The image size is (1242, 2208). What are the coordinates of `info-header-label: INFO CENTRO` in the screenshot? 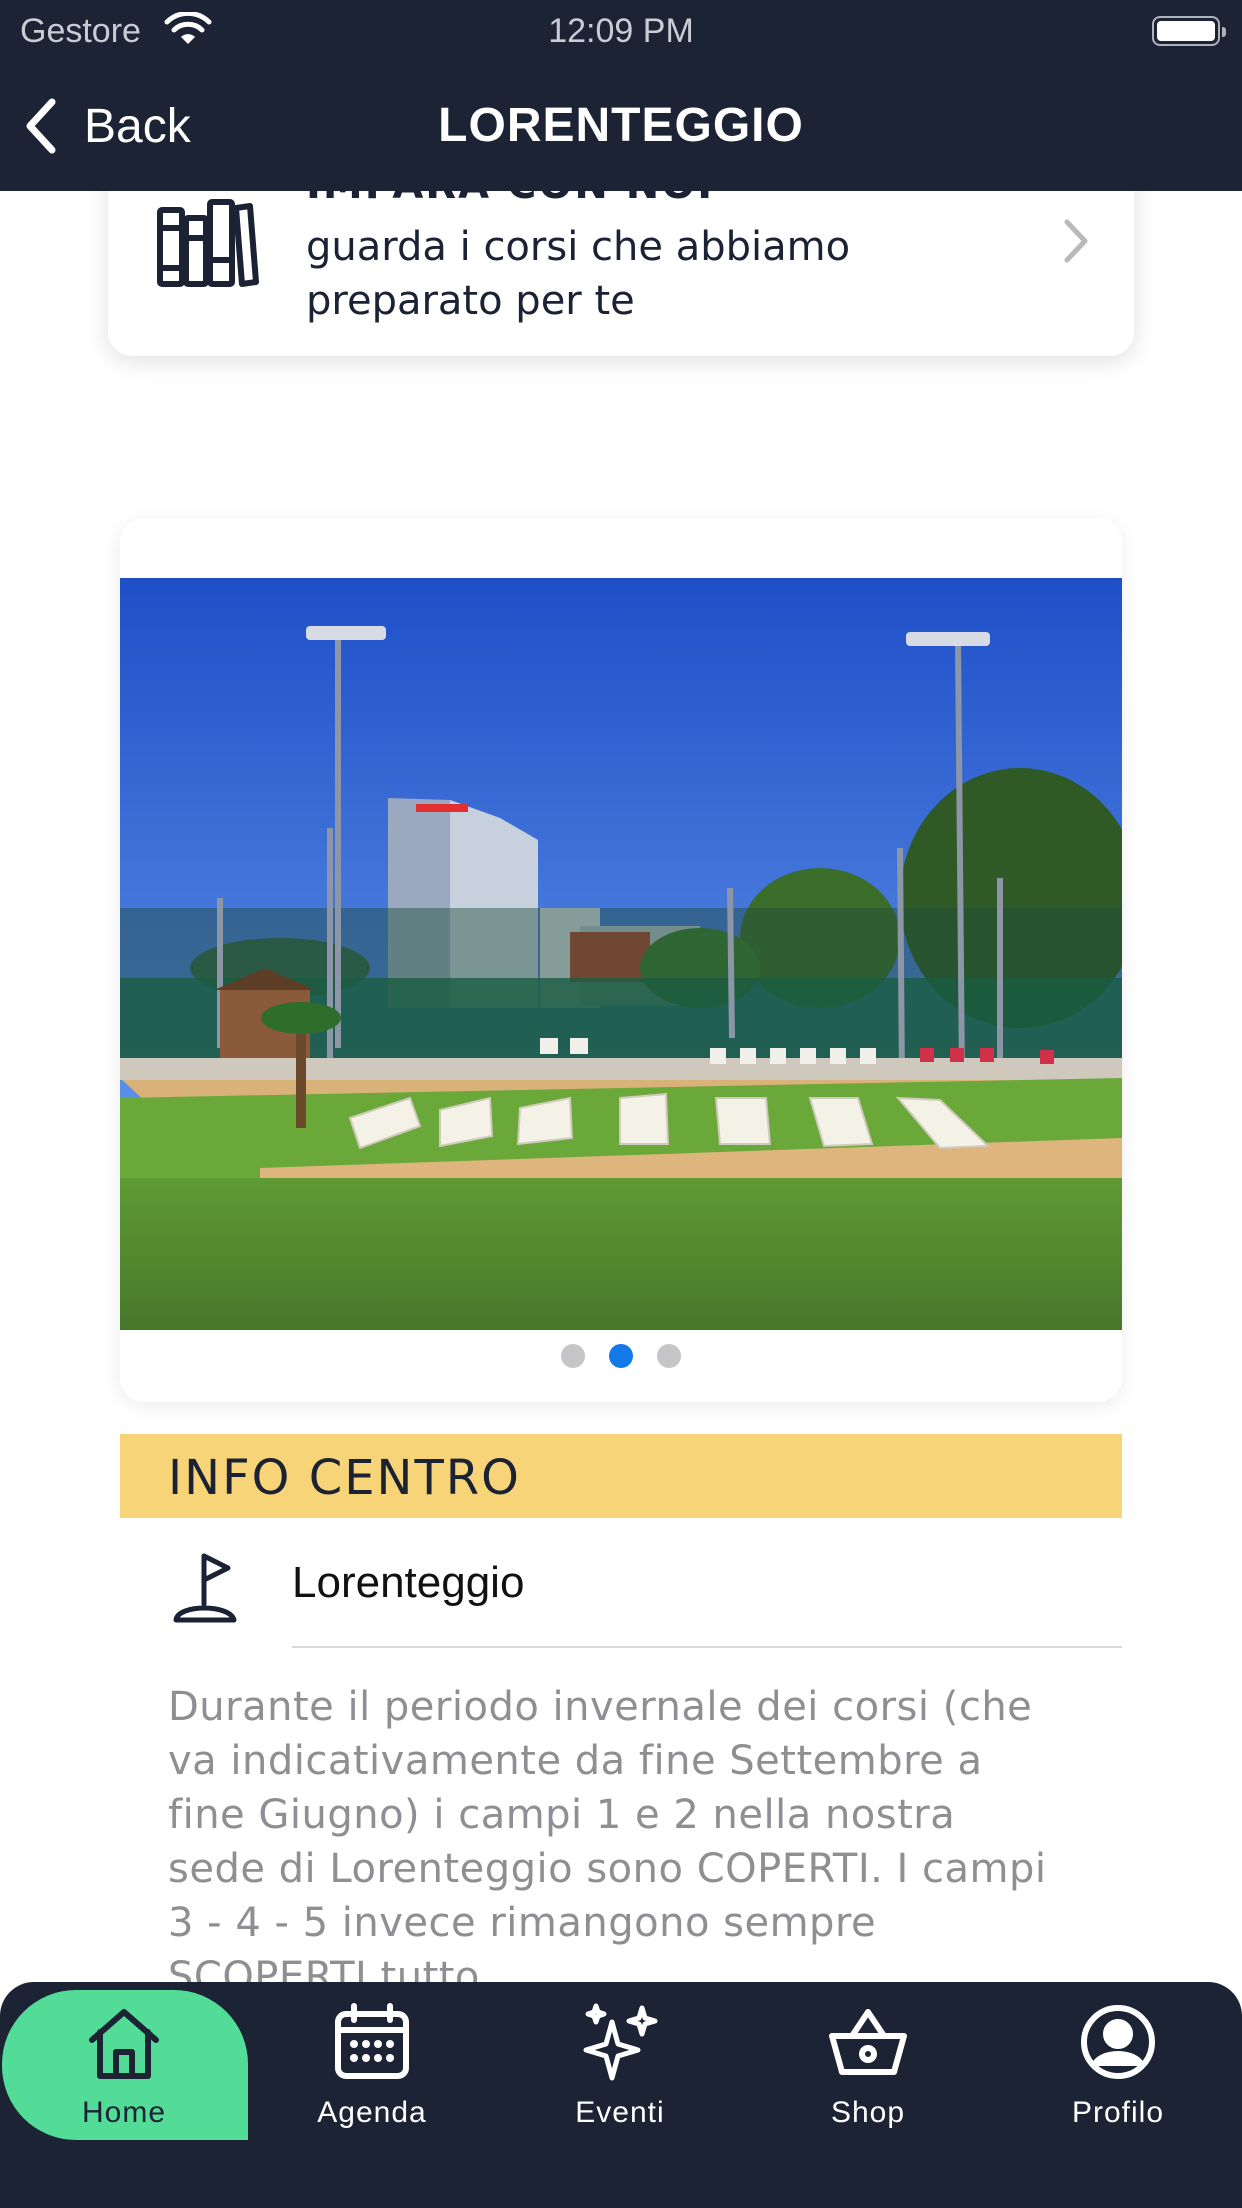 It's located at (344, 1478).